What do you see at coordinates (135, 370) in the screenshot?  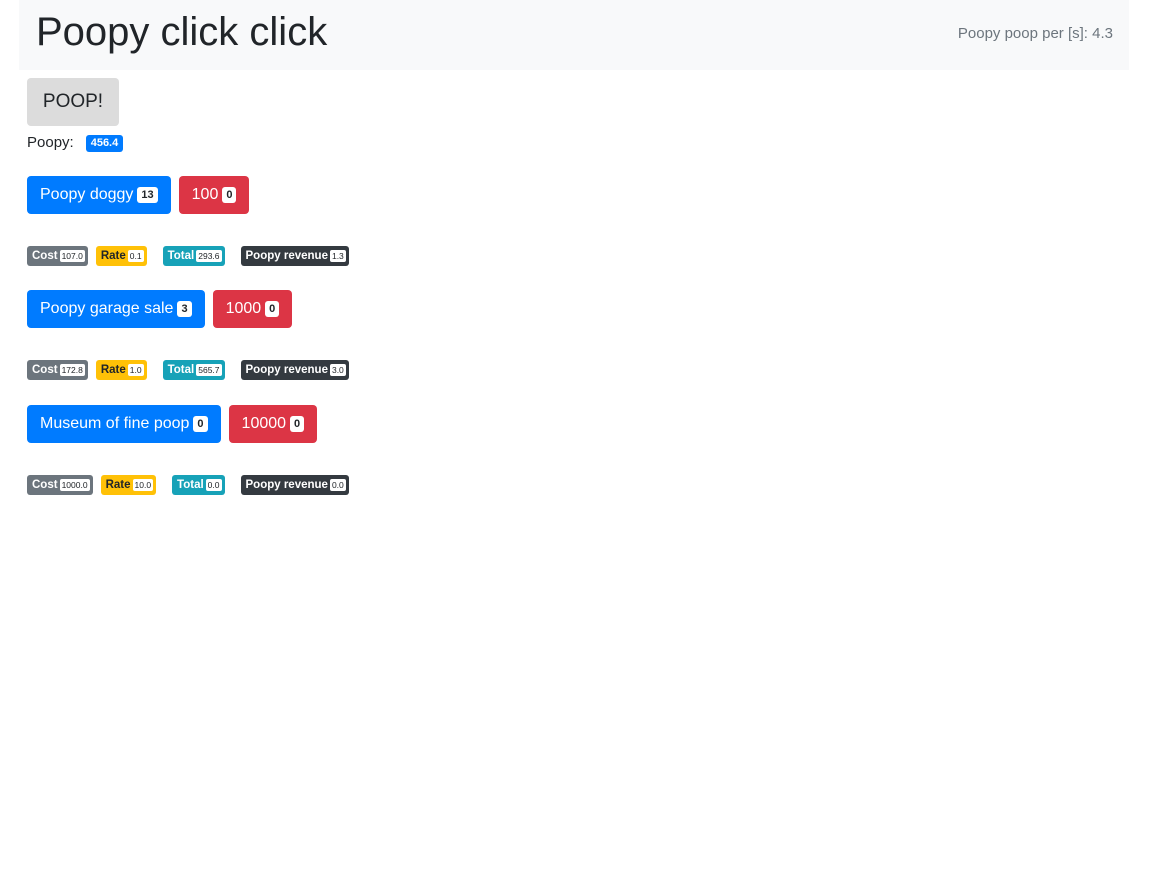 I see `rate-value: 1.0` at bounding box center [135, 370].